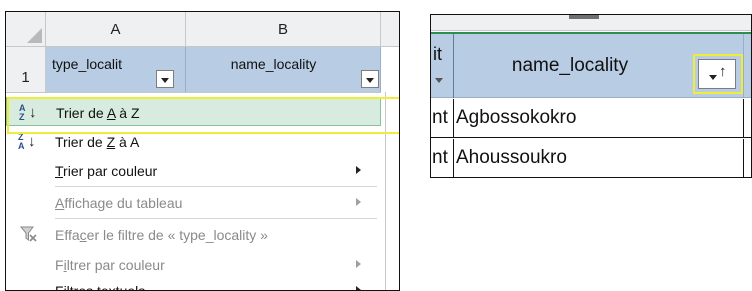 This screenshot has height=291, width=752. What do you see at coordinates (442, 66) in the screenshot?
I see `header-cell-type-locality: it` at bounding box center [442, 66].